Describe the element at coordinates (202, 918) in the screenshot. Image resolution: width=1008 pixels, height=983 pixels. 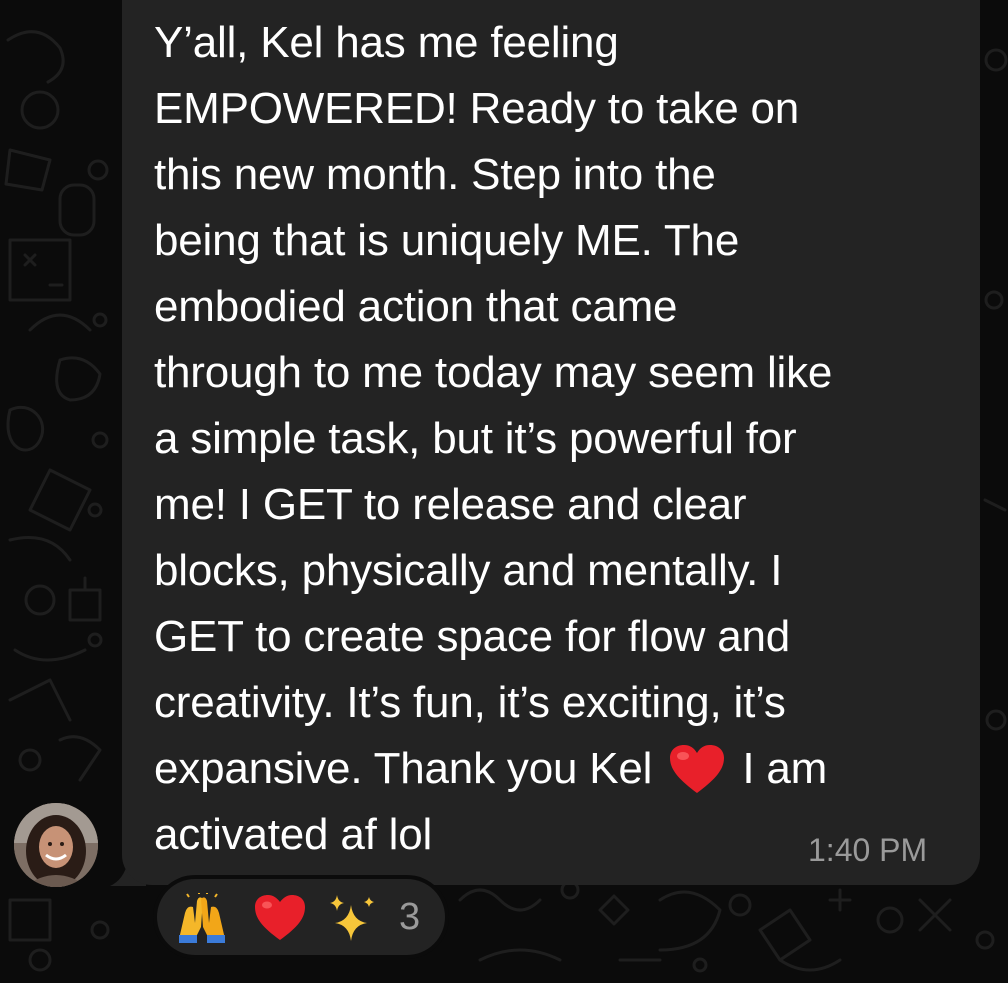
I see `raising-hands-icon` at that location.